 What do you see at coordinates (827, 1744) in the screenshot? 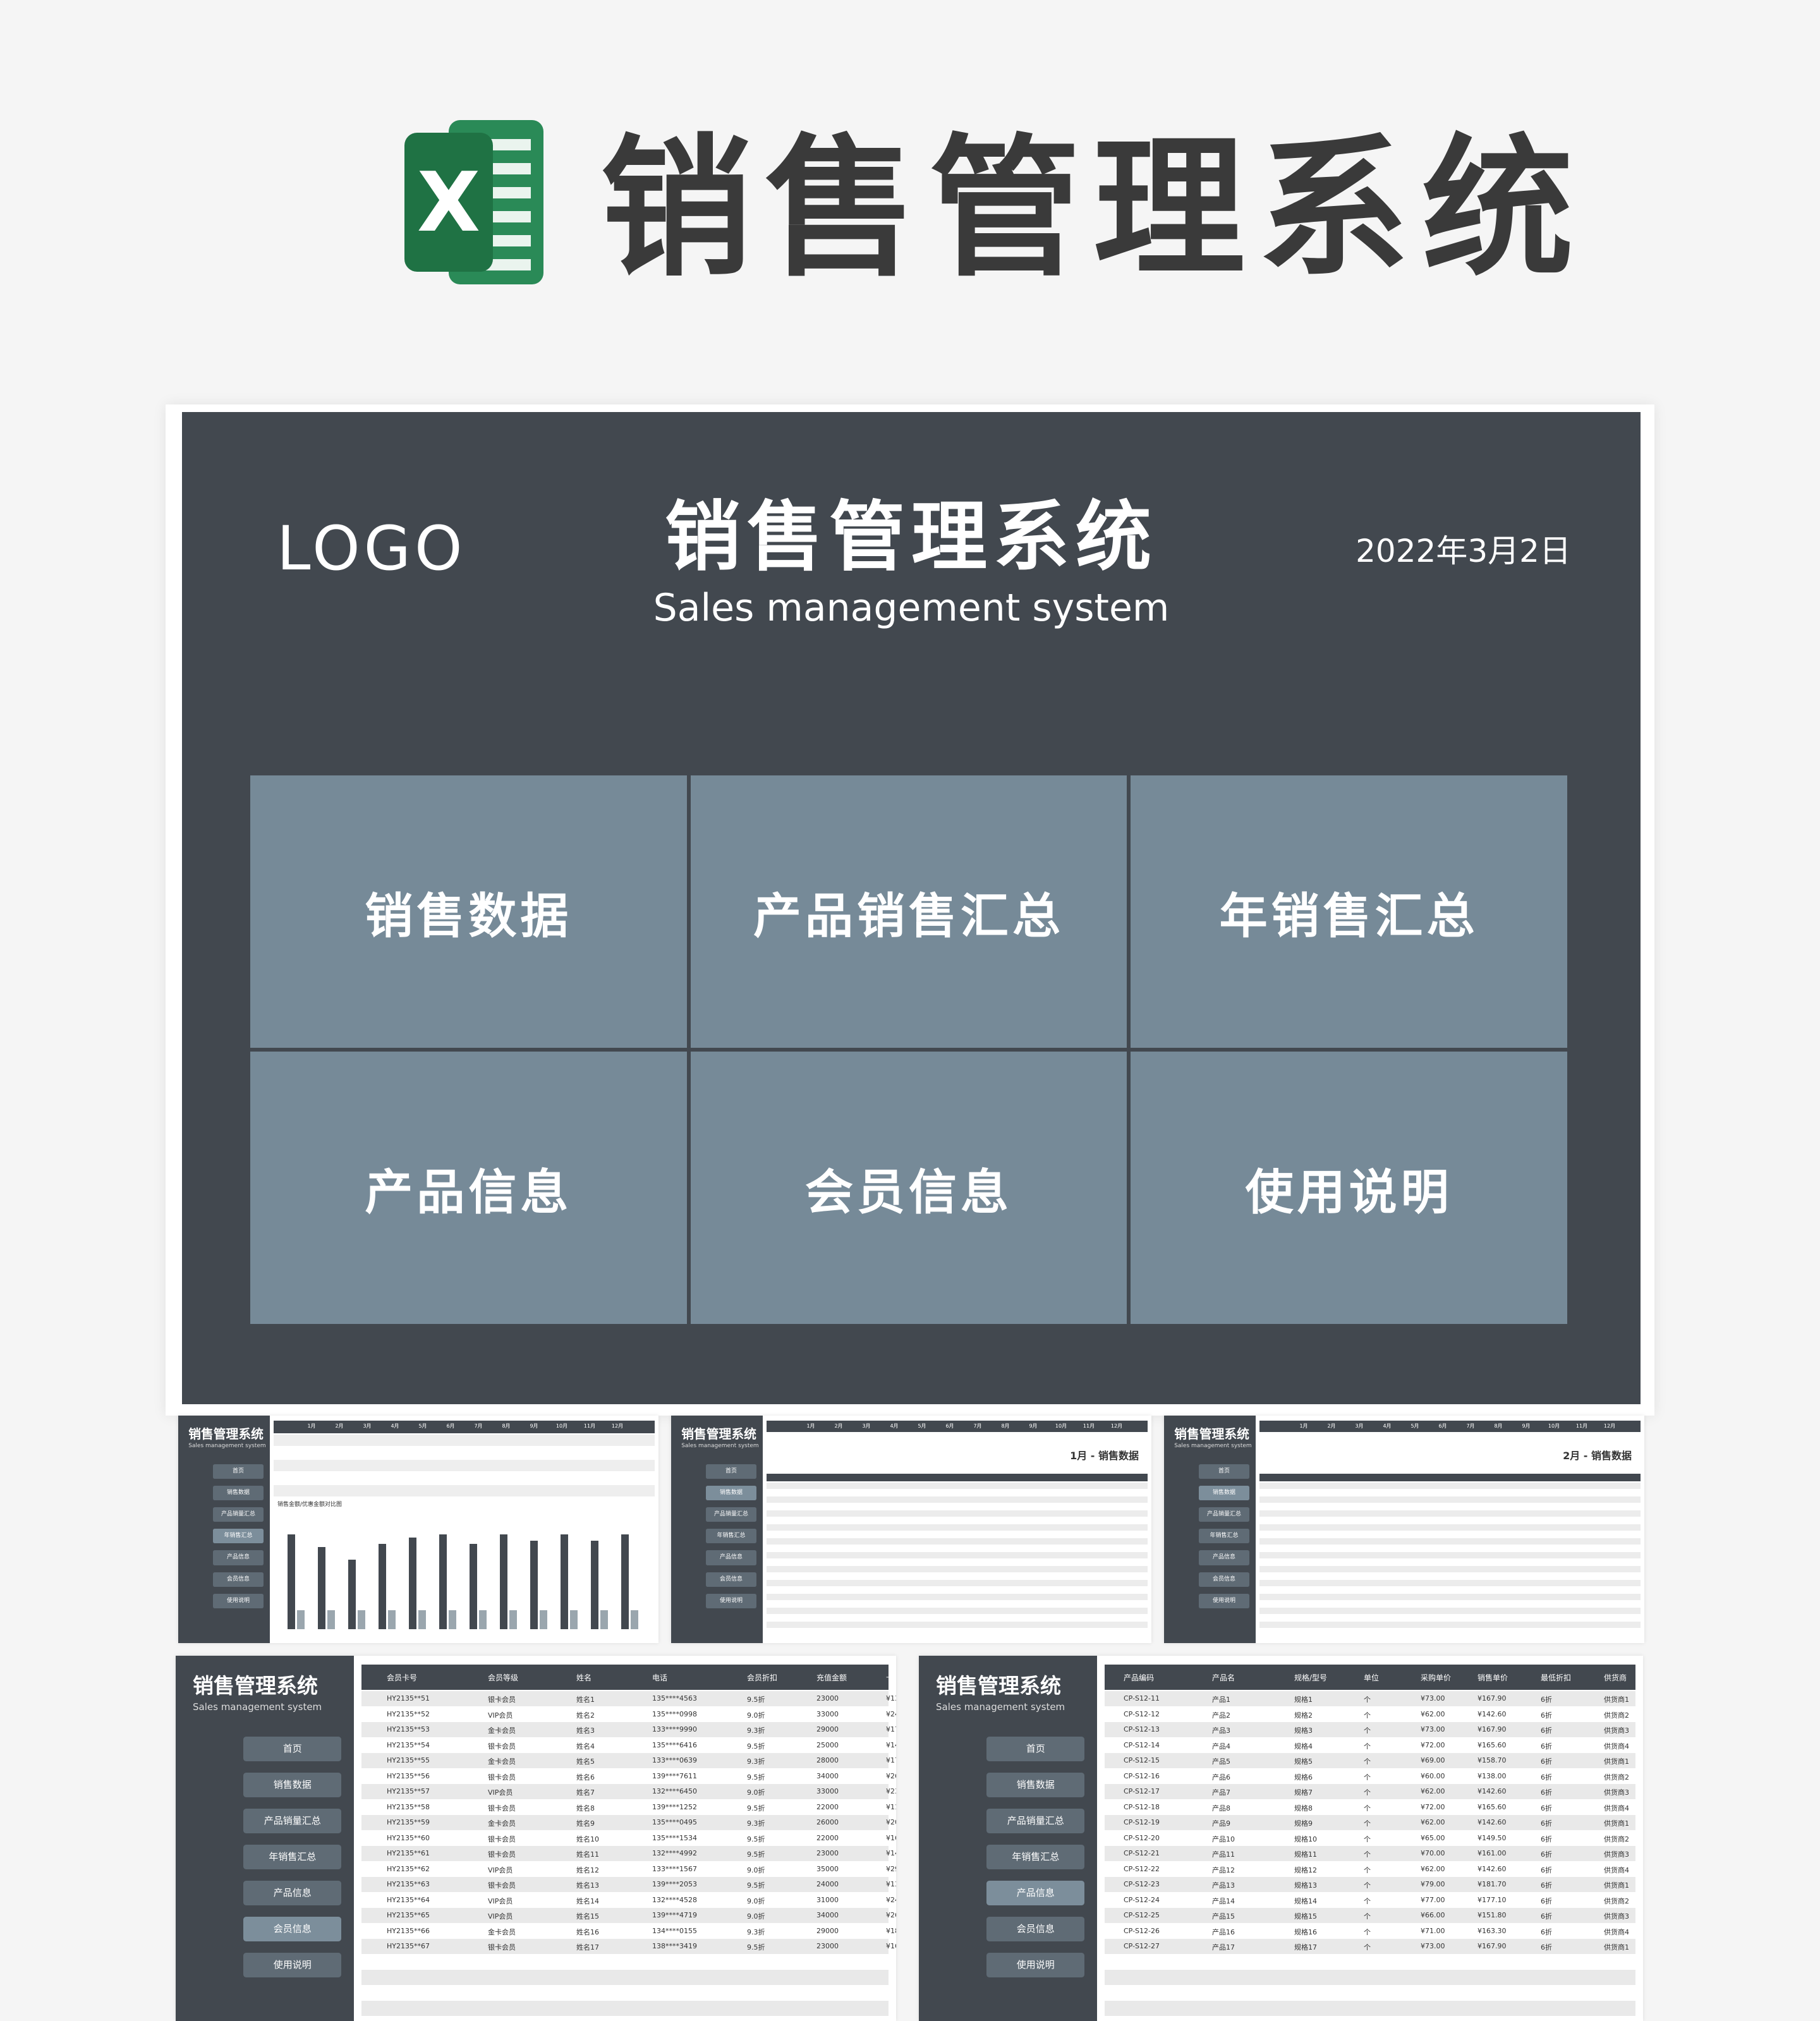
I see `table-cell: 25000` at bounding box center [827, 1744].